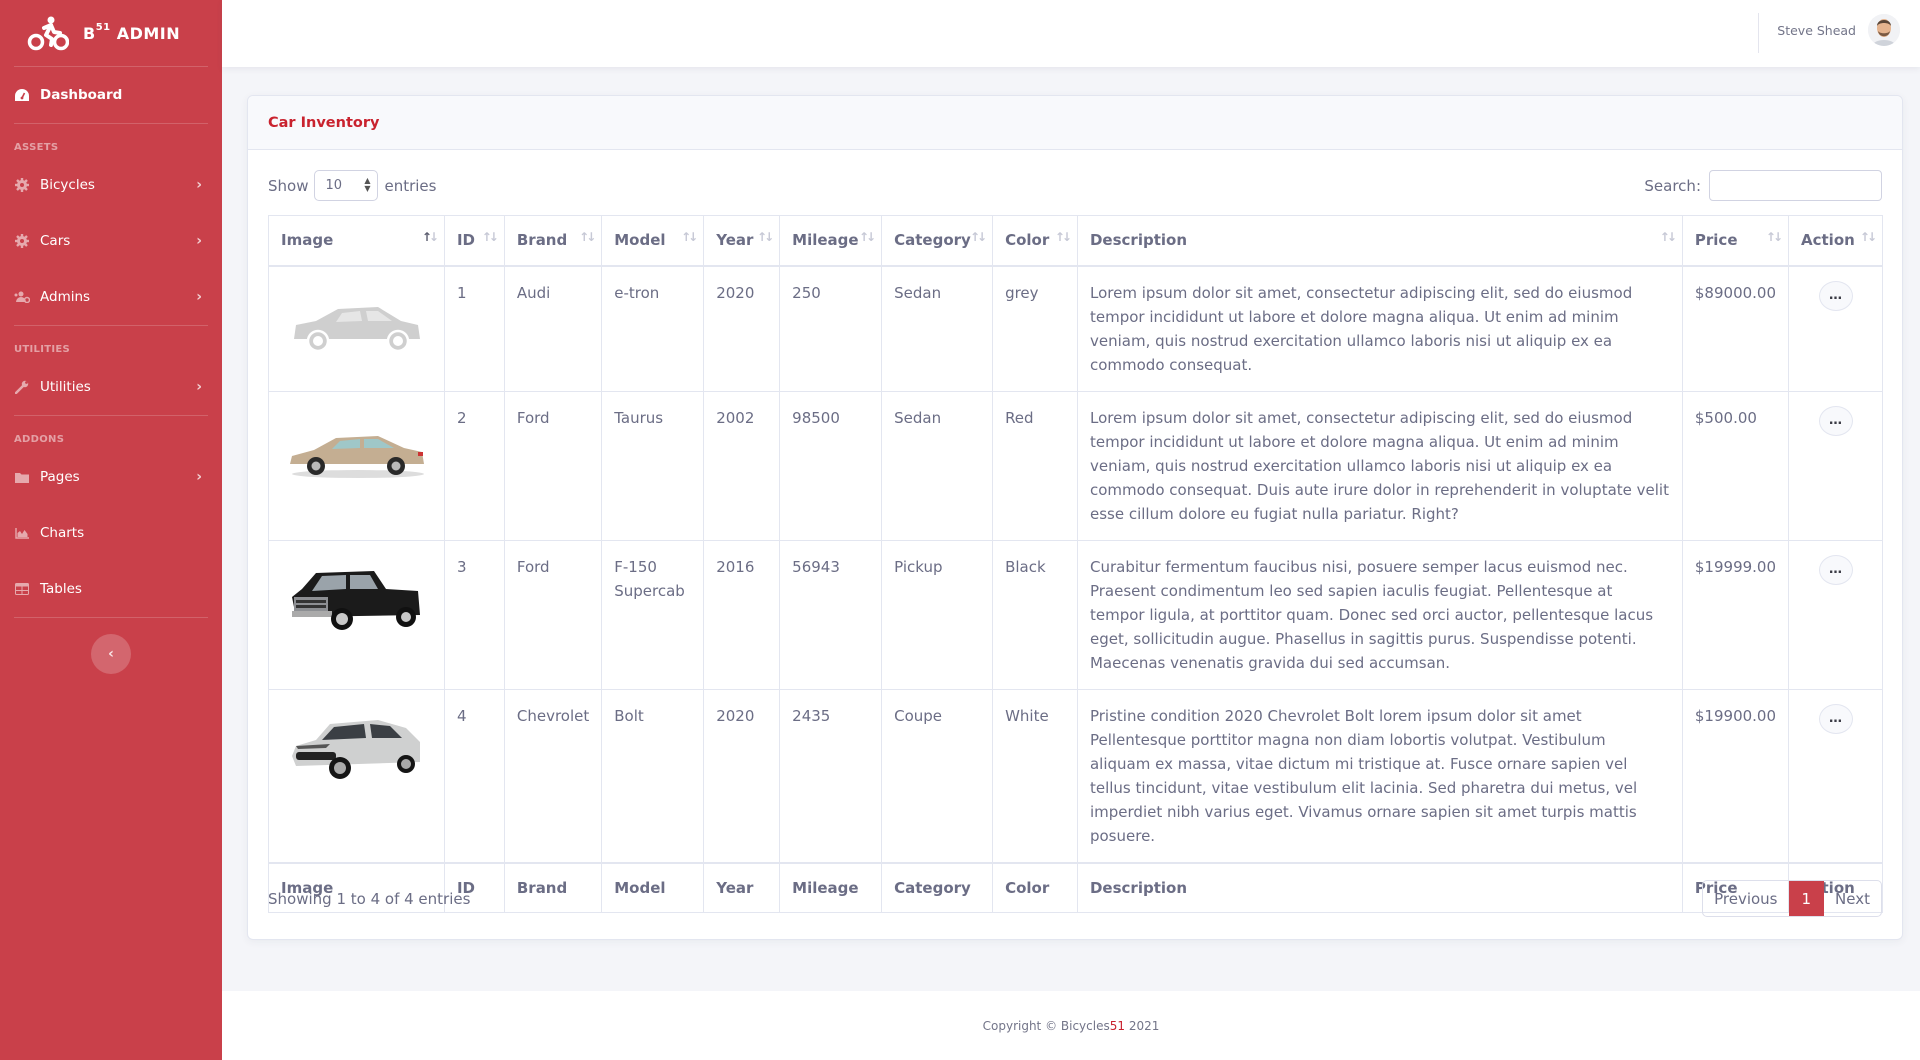  I want to click on cell-year: 2016, so click(742, 614).